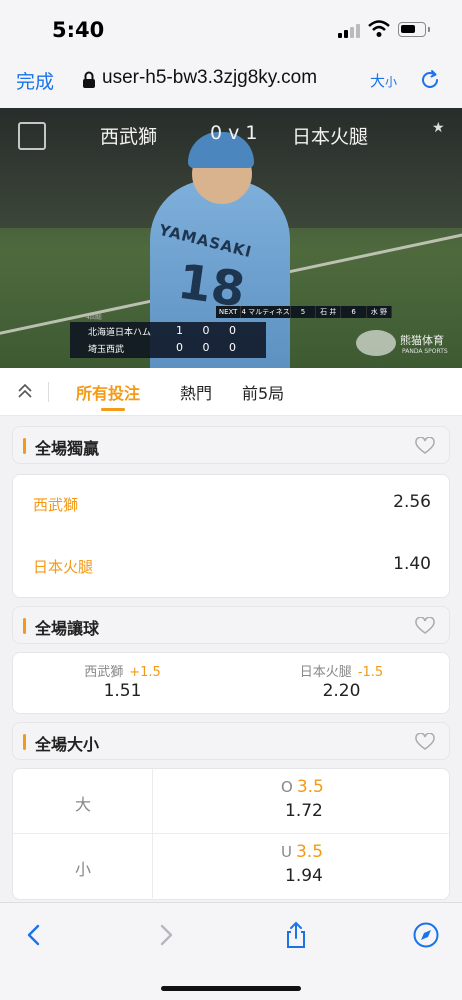 The height and width of the screenshot is (1000, 462). Describe the element at coordinates (350, 31) in the screenshot. I see `signal-icon` at that location.